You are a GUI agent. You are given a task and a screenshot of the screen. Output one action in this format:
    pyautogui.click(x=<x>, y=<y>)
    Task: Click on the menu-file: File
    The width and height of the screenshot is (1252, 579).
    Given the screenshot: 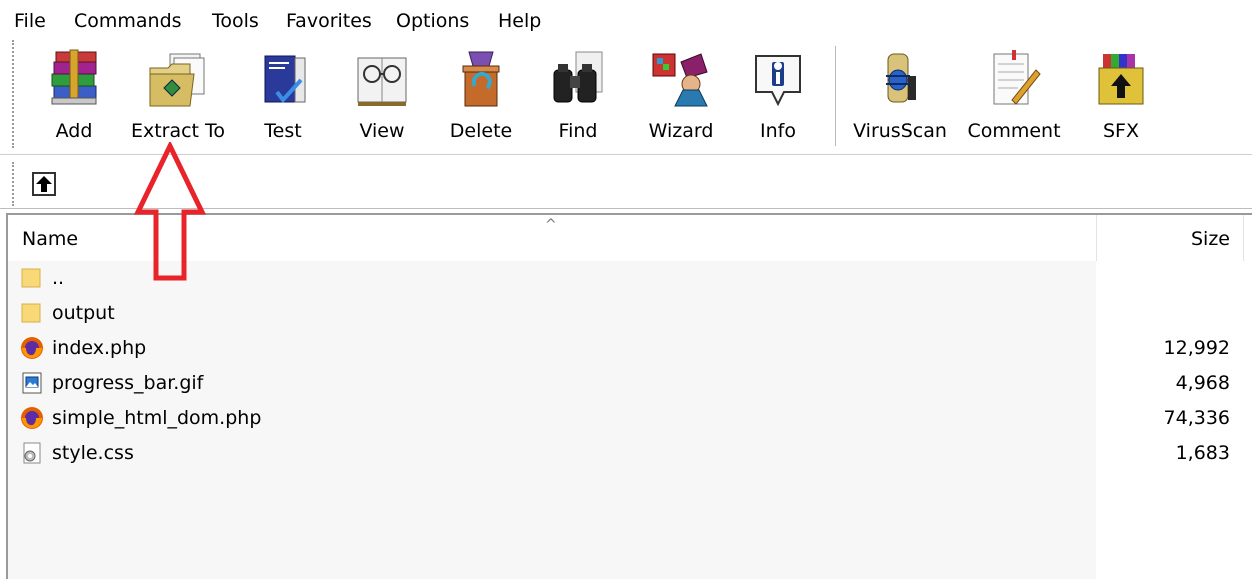 What is the action you would take?
    pyautogui.click(x=30, y=21)
    